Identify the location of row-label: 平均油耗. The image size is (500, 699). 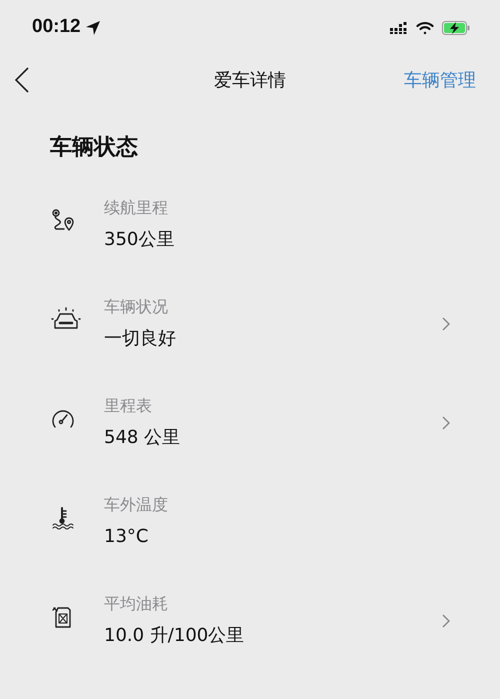
(136, 604).